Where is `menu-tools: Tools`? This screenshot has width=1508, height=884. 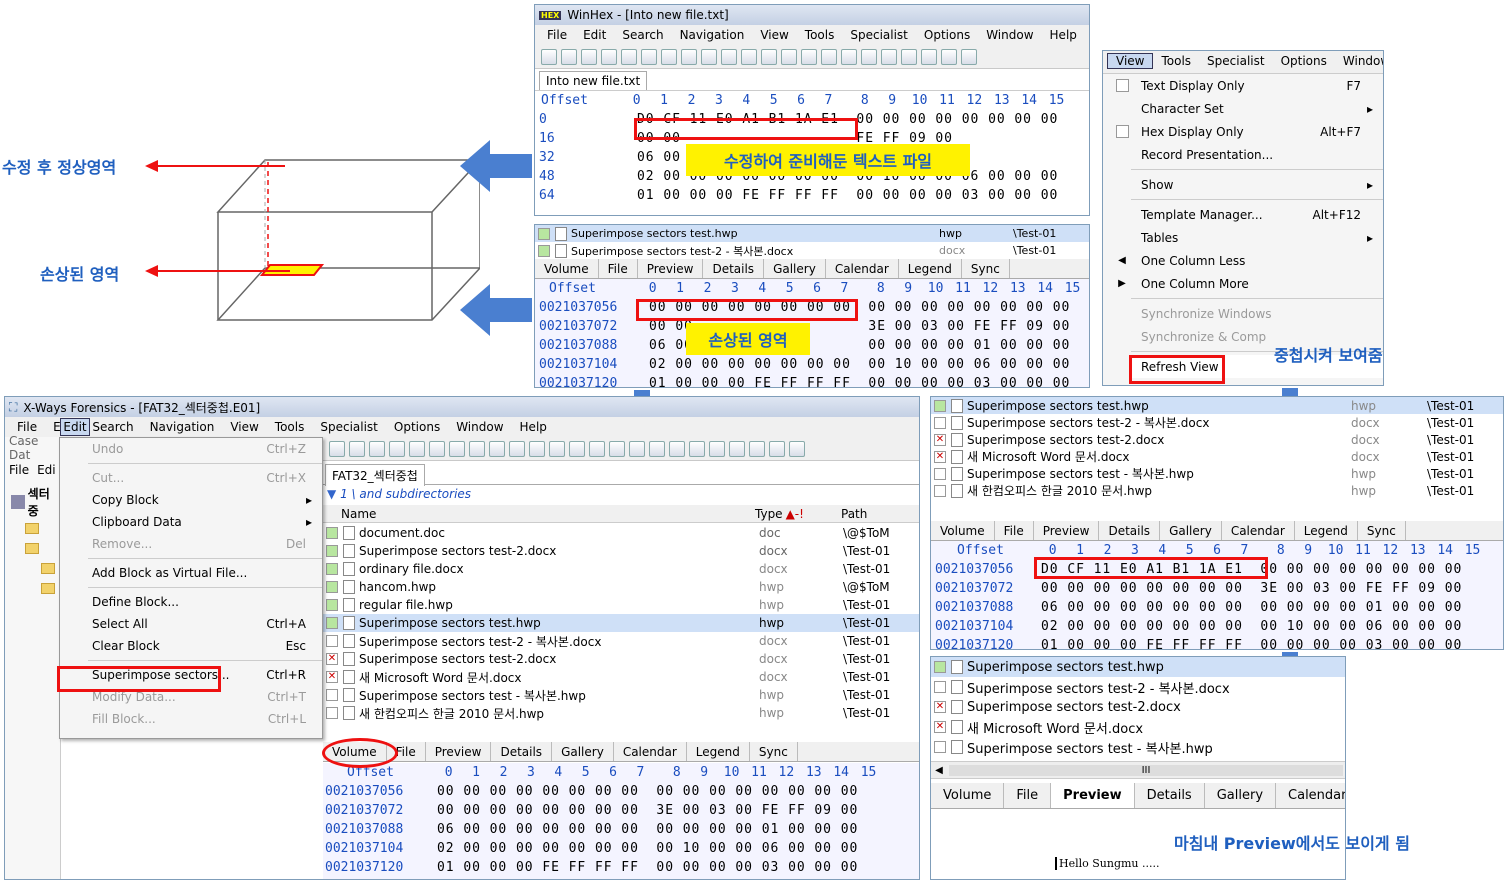 menu-tools: Tools is located at coordinates (1176, 61).